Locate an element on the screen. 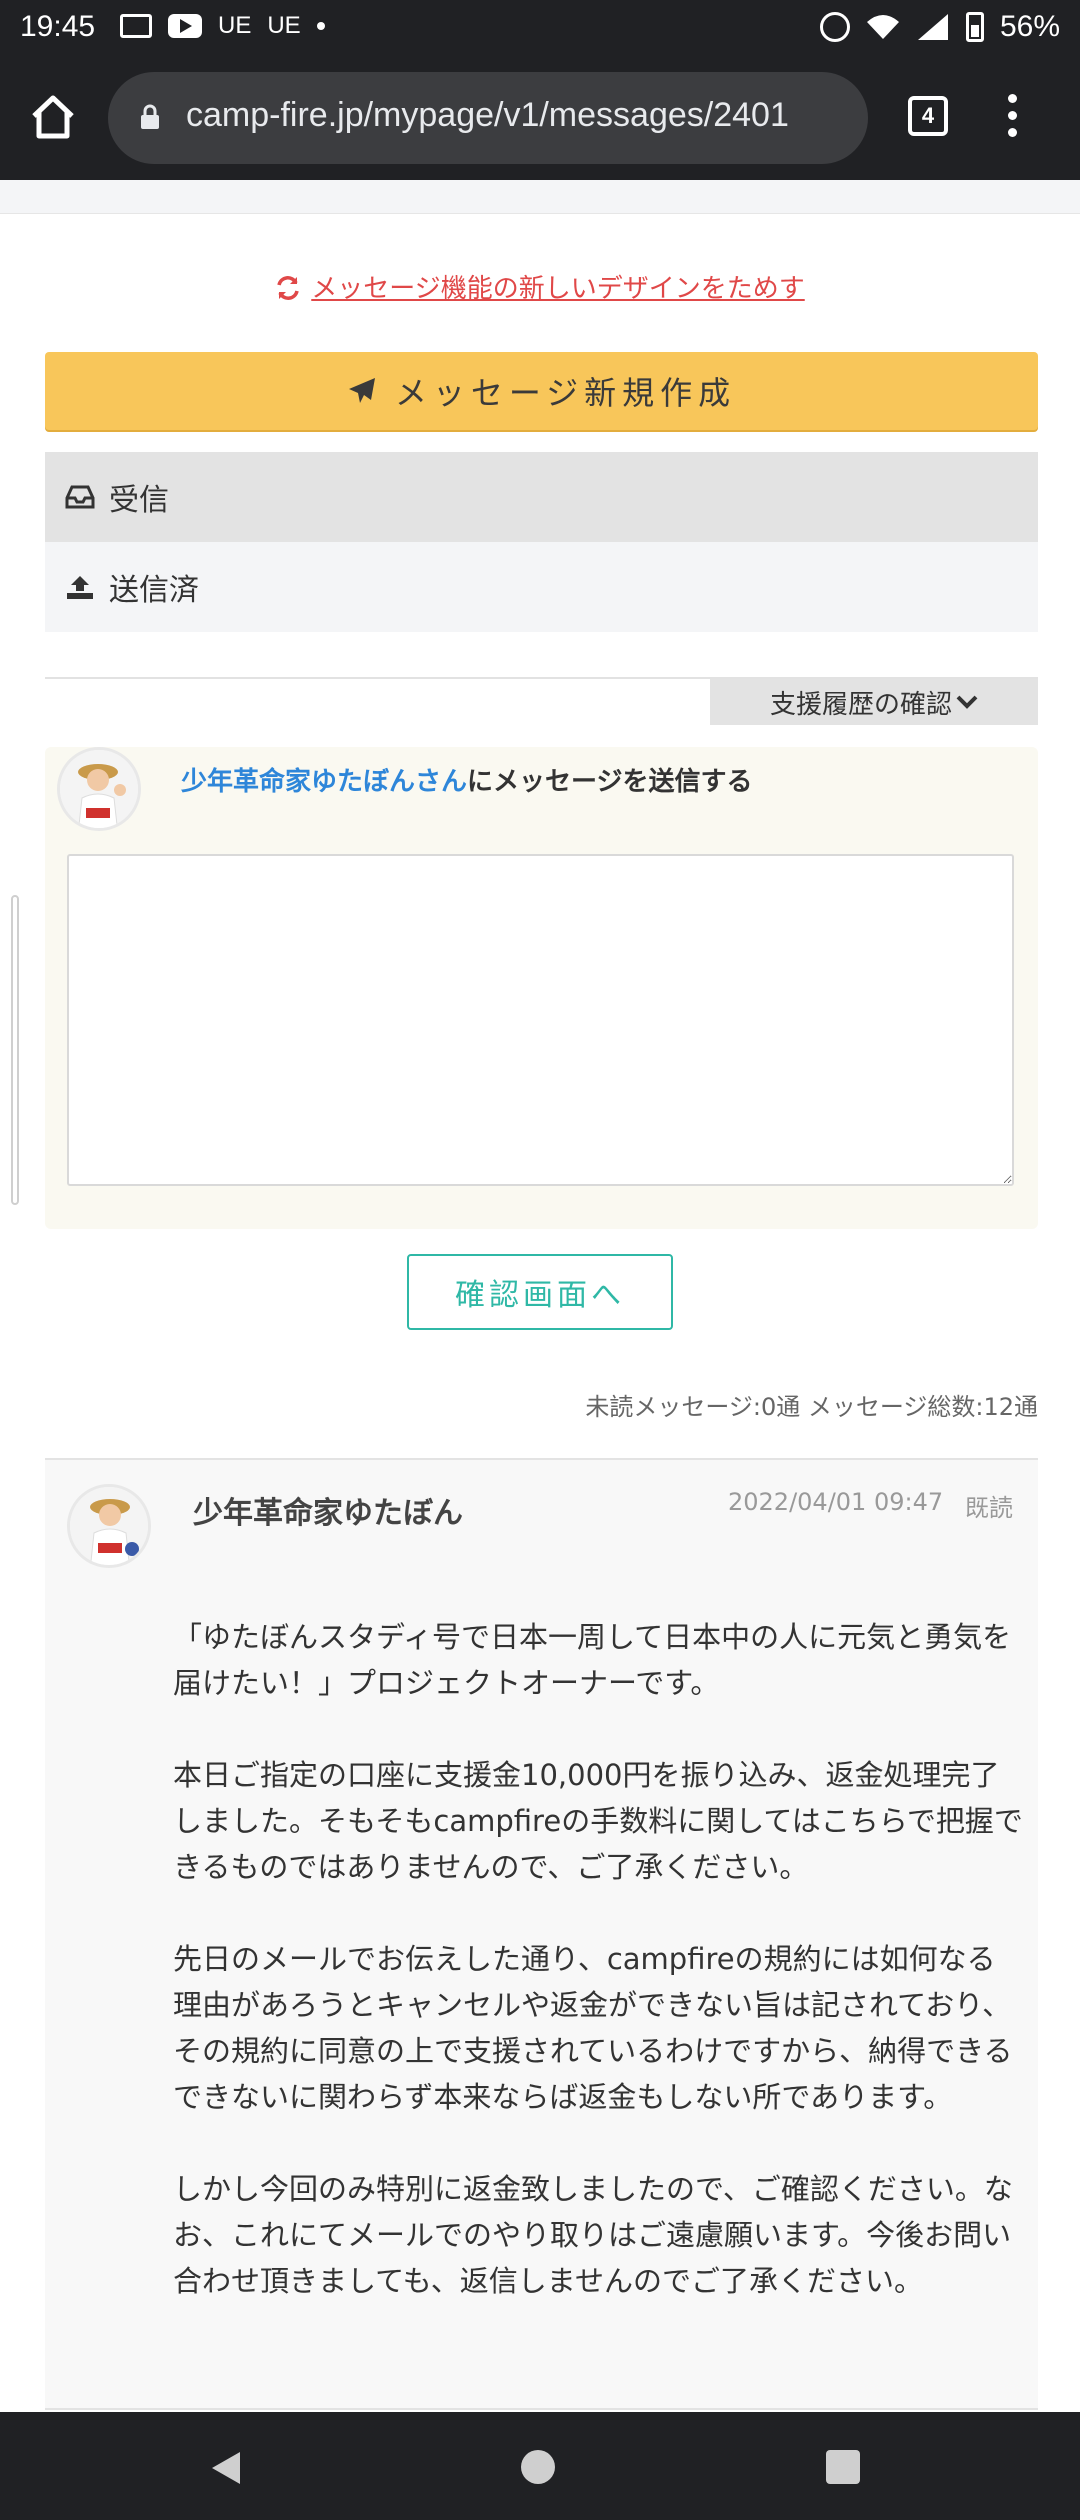 This screenshot has width=1080, height=2520. nav-item-inbox: 受信 is located at coordinates (541, 497).